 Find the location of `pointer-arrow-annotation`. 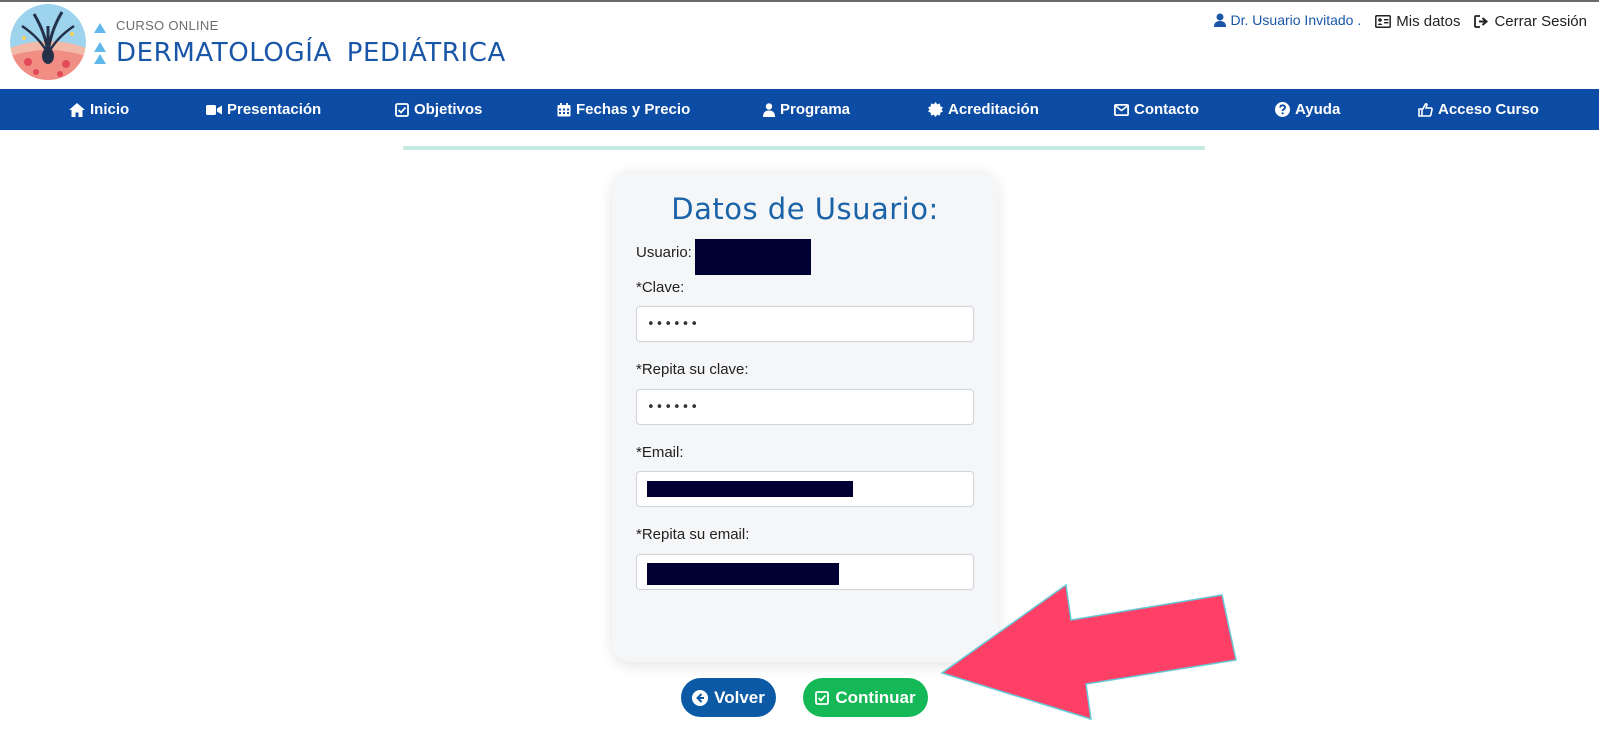

pointer-arrow-annotation is located at coordinates (1088, 652).